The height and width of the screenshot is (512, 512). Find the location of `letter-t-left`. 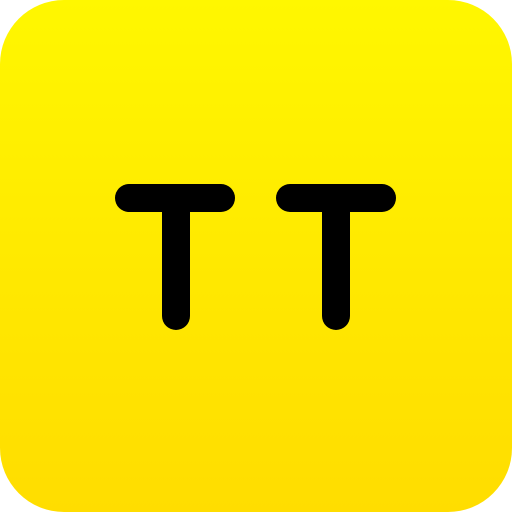

letter-t-left is located at coordinates (175, 257).